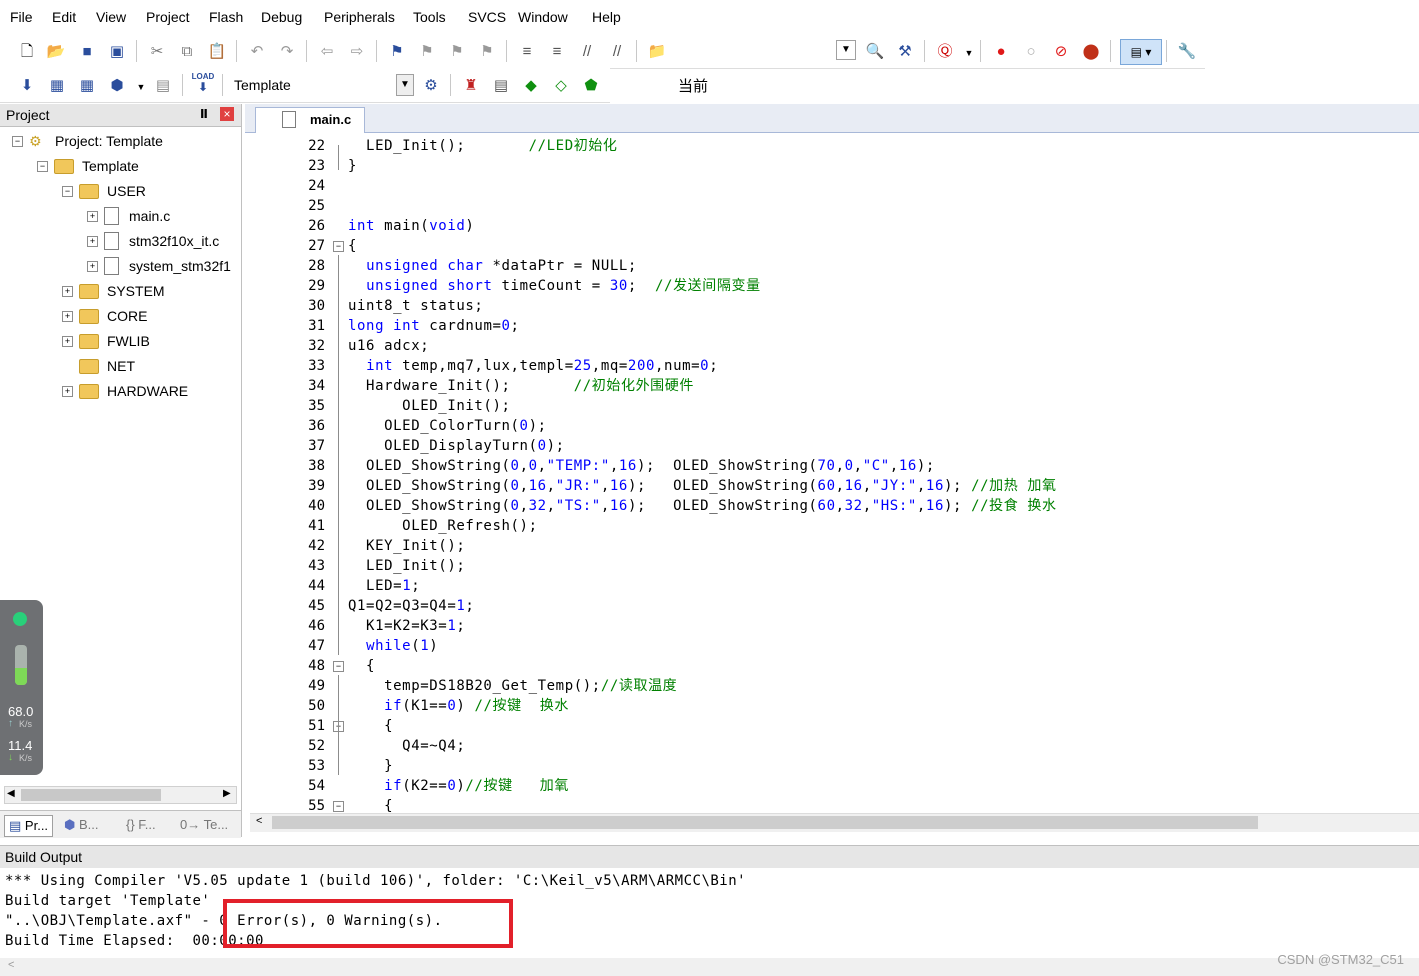 The image size is (1419, 976). Describe the element at coordinates (104, 316) in the screenshot. I see `tree-item-core: + CORE` at that location.